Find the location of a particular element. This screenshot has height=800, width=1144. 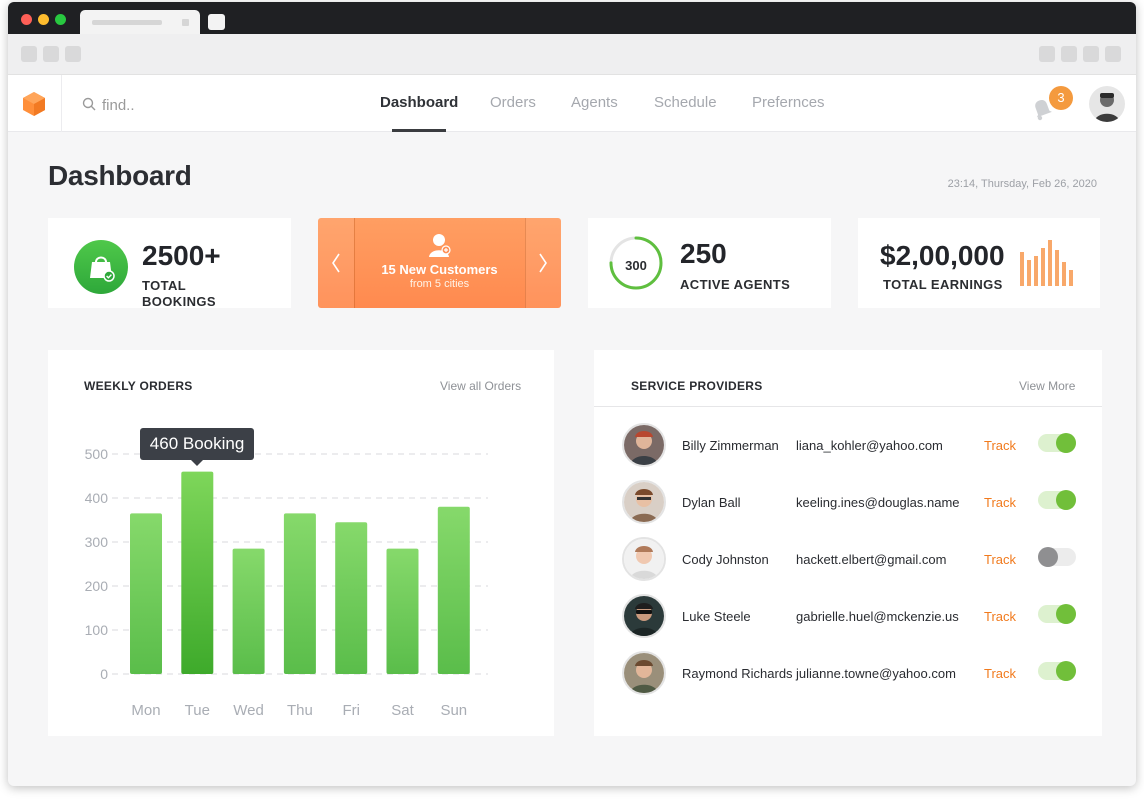

new-tab-button is located at coordinates (216, 22).